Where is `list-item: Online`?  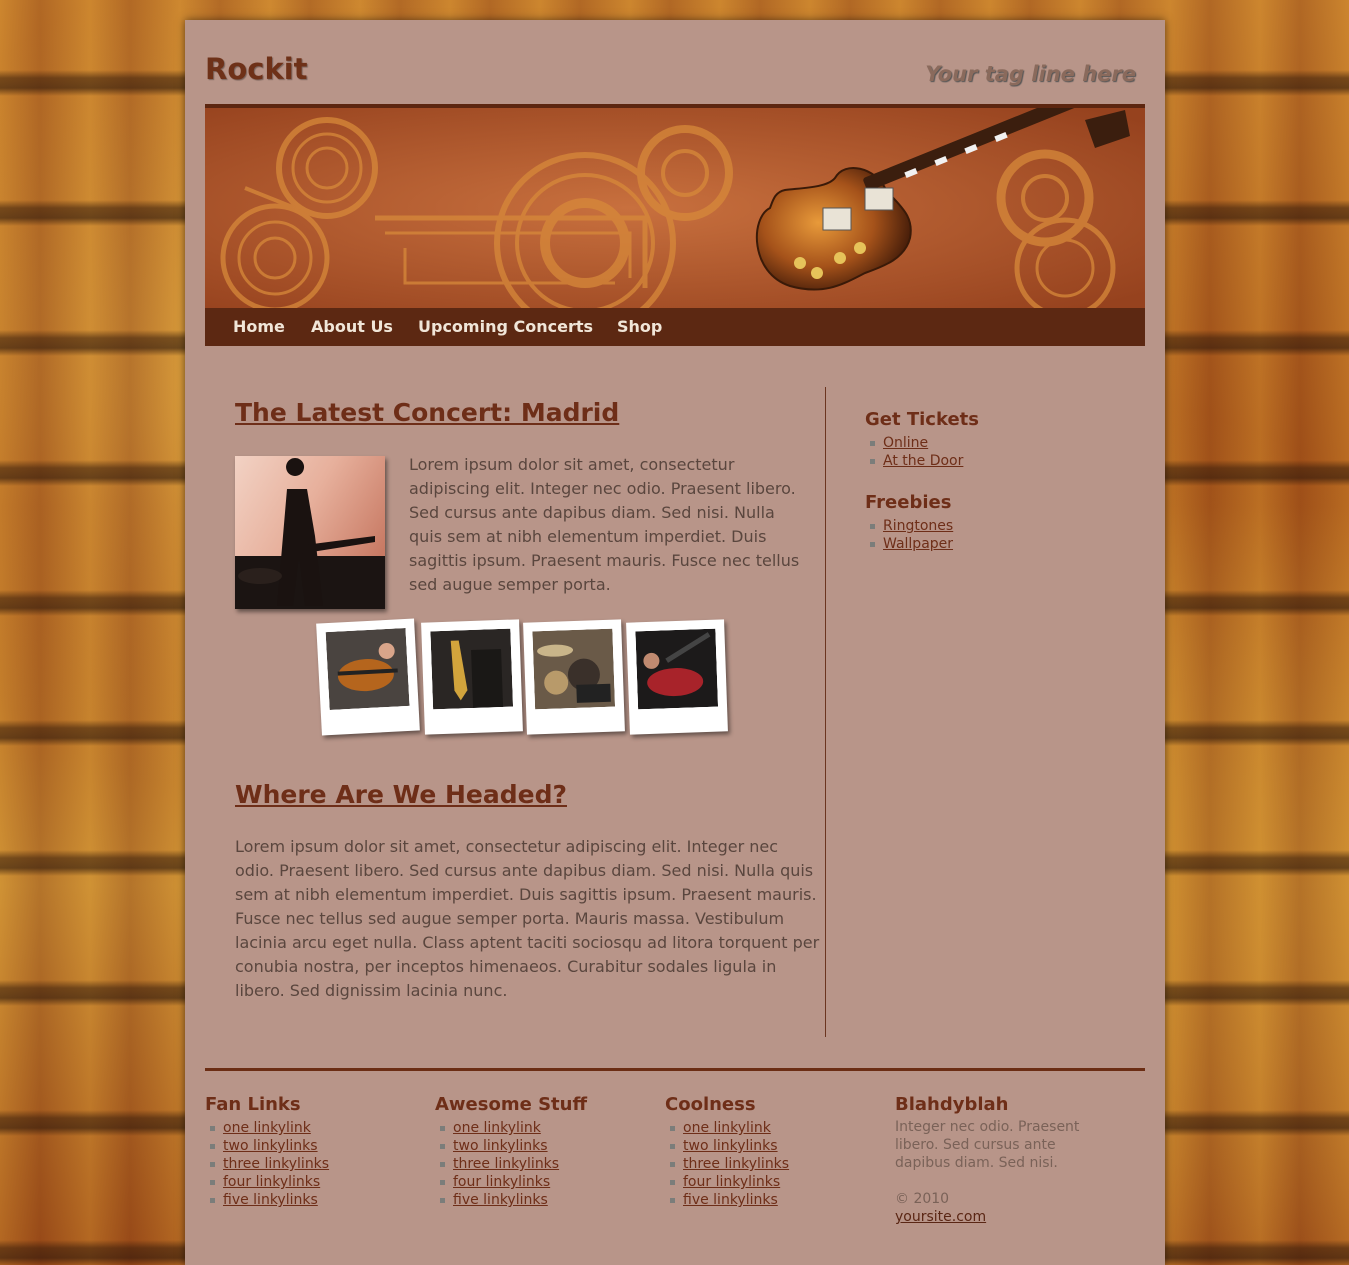
list-item: Online is located at coordinates (914, 443).